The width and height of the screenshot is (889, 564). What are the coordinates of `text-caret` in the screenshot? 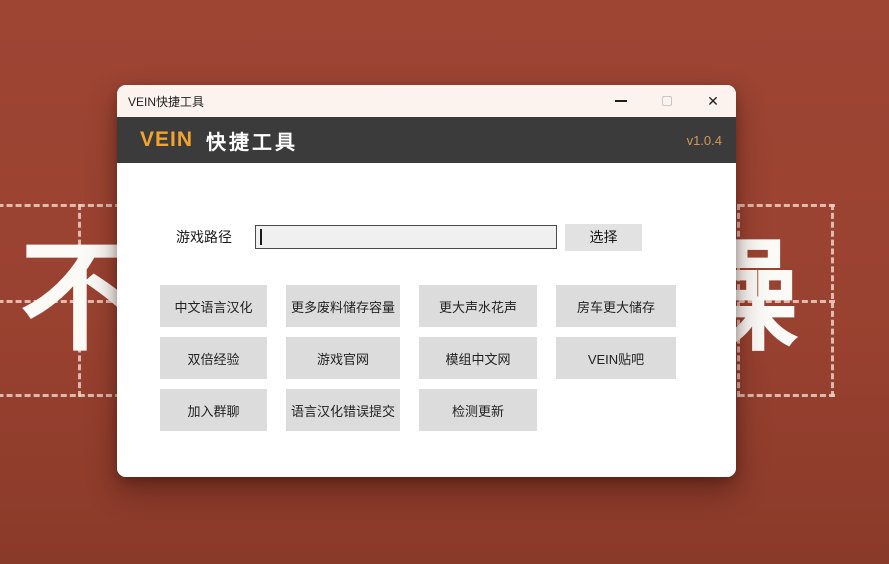 It's located at (261, 237).